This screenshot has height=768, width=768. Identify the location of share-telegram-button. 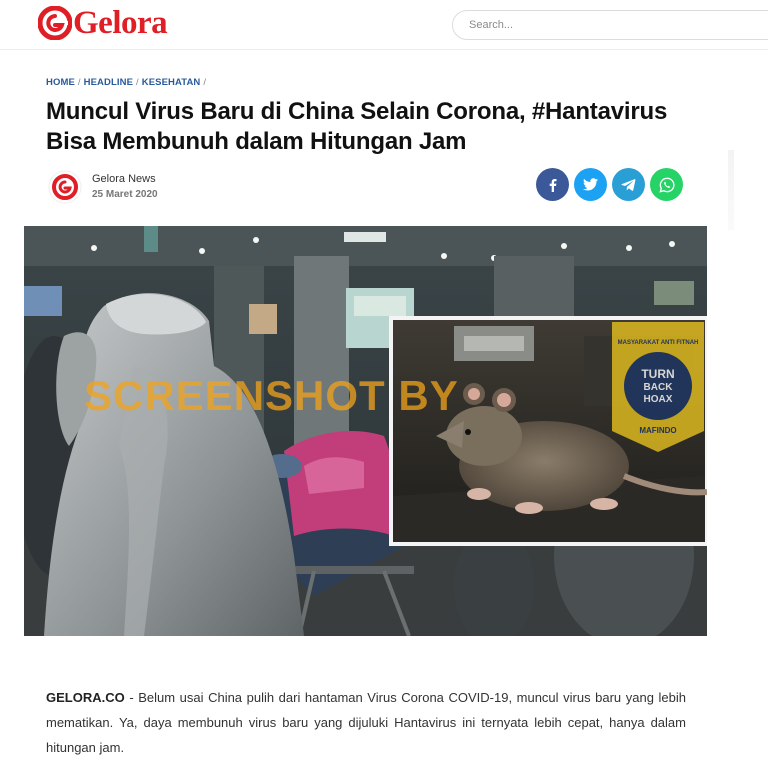
(628, 184).